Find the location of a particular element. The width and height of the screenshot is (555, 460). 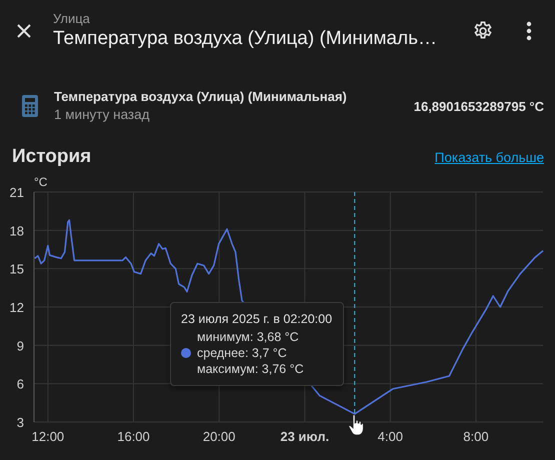

x-tick-label: 12:00 is located at coordinates (48, 436).